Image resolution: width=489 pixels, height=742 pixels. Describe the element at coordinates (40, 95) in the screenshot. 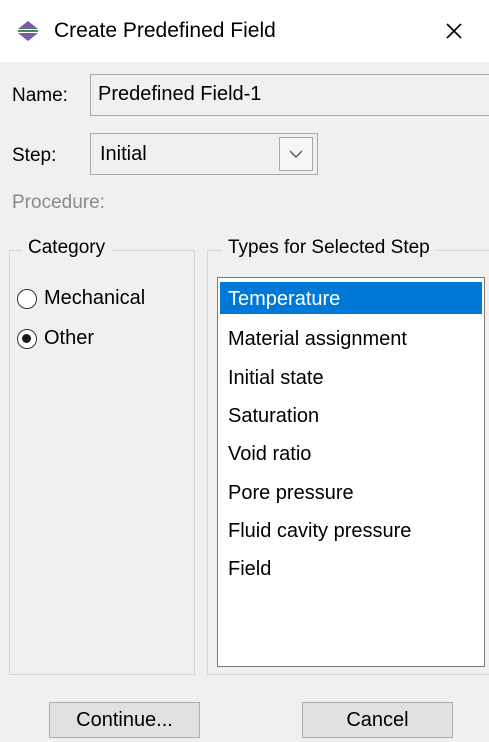

I see `name-label: Name:` at that location.